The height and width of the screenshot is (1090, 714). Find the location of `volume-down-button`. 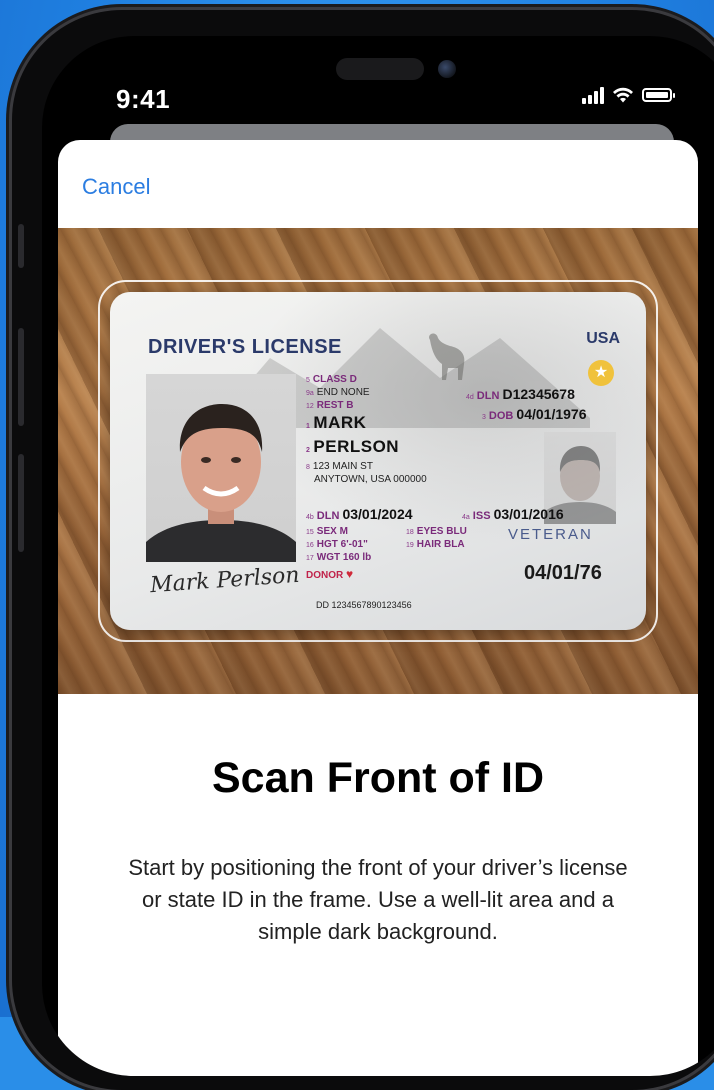

volume-down-button is located at coordinates (21, 503).